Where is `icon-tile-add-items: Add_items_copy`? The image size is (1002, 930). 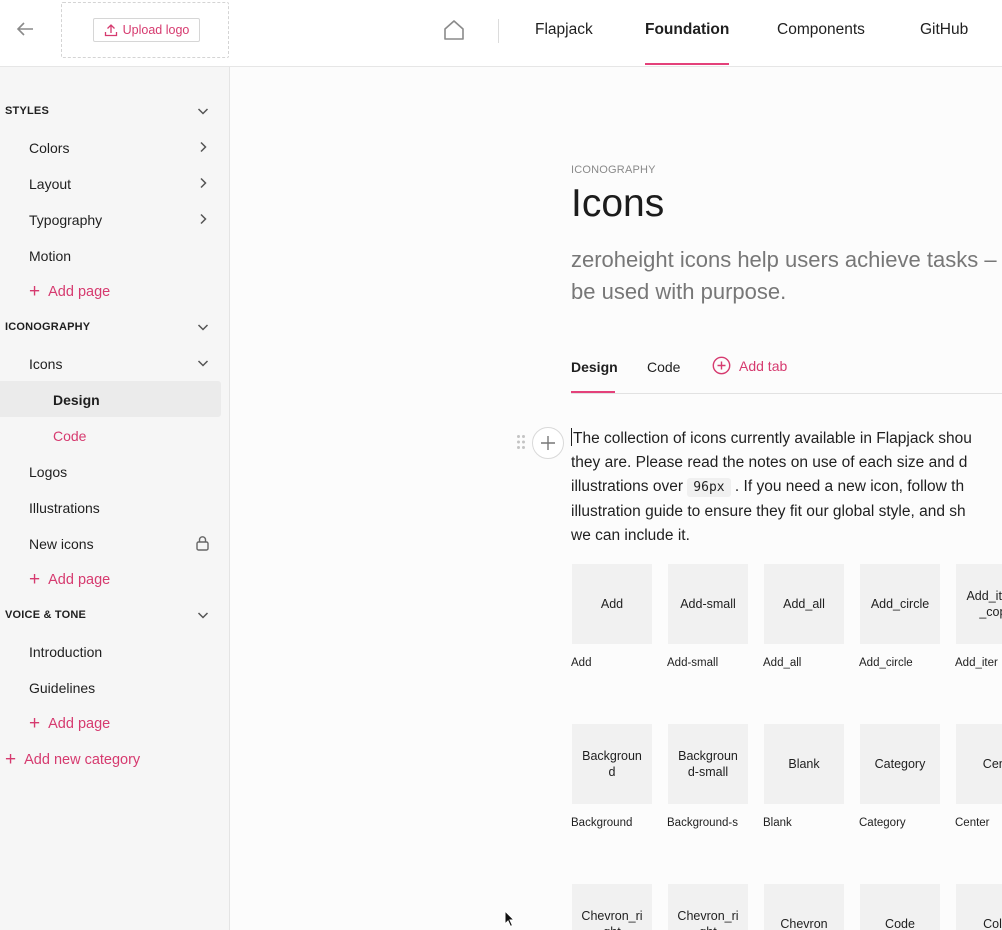
icon-tile-add-items: Add_items_copy is located at coordinates (979, 604).